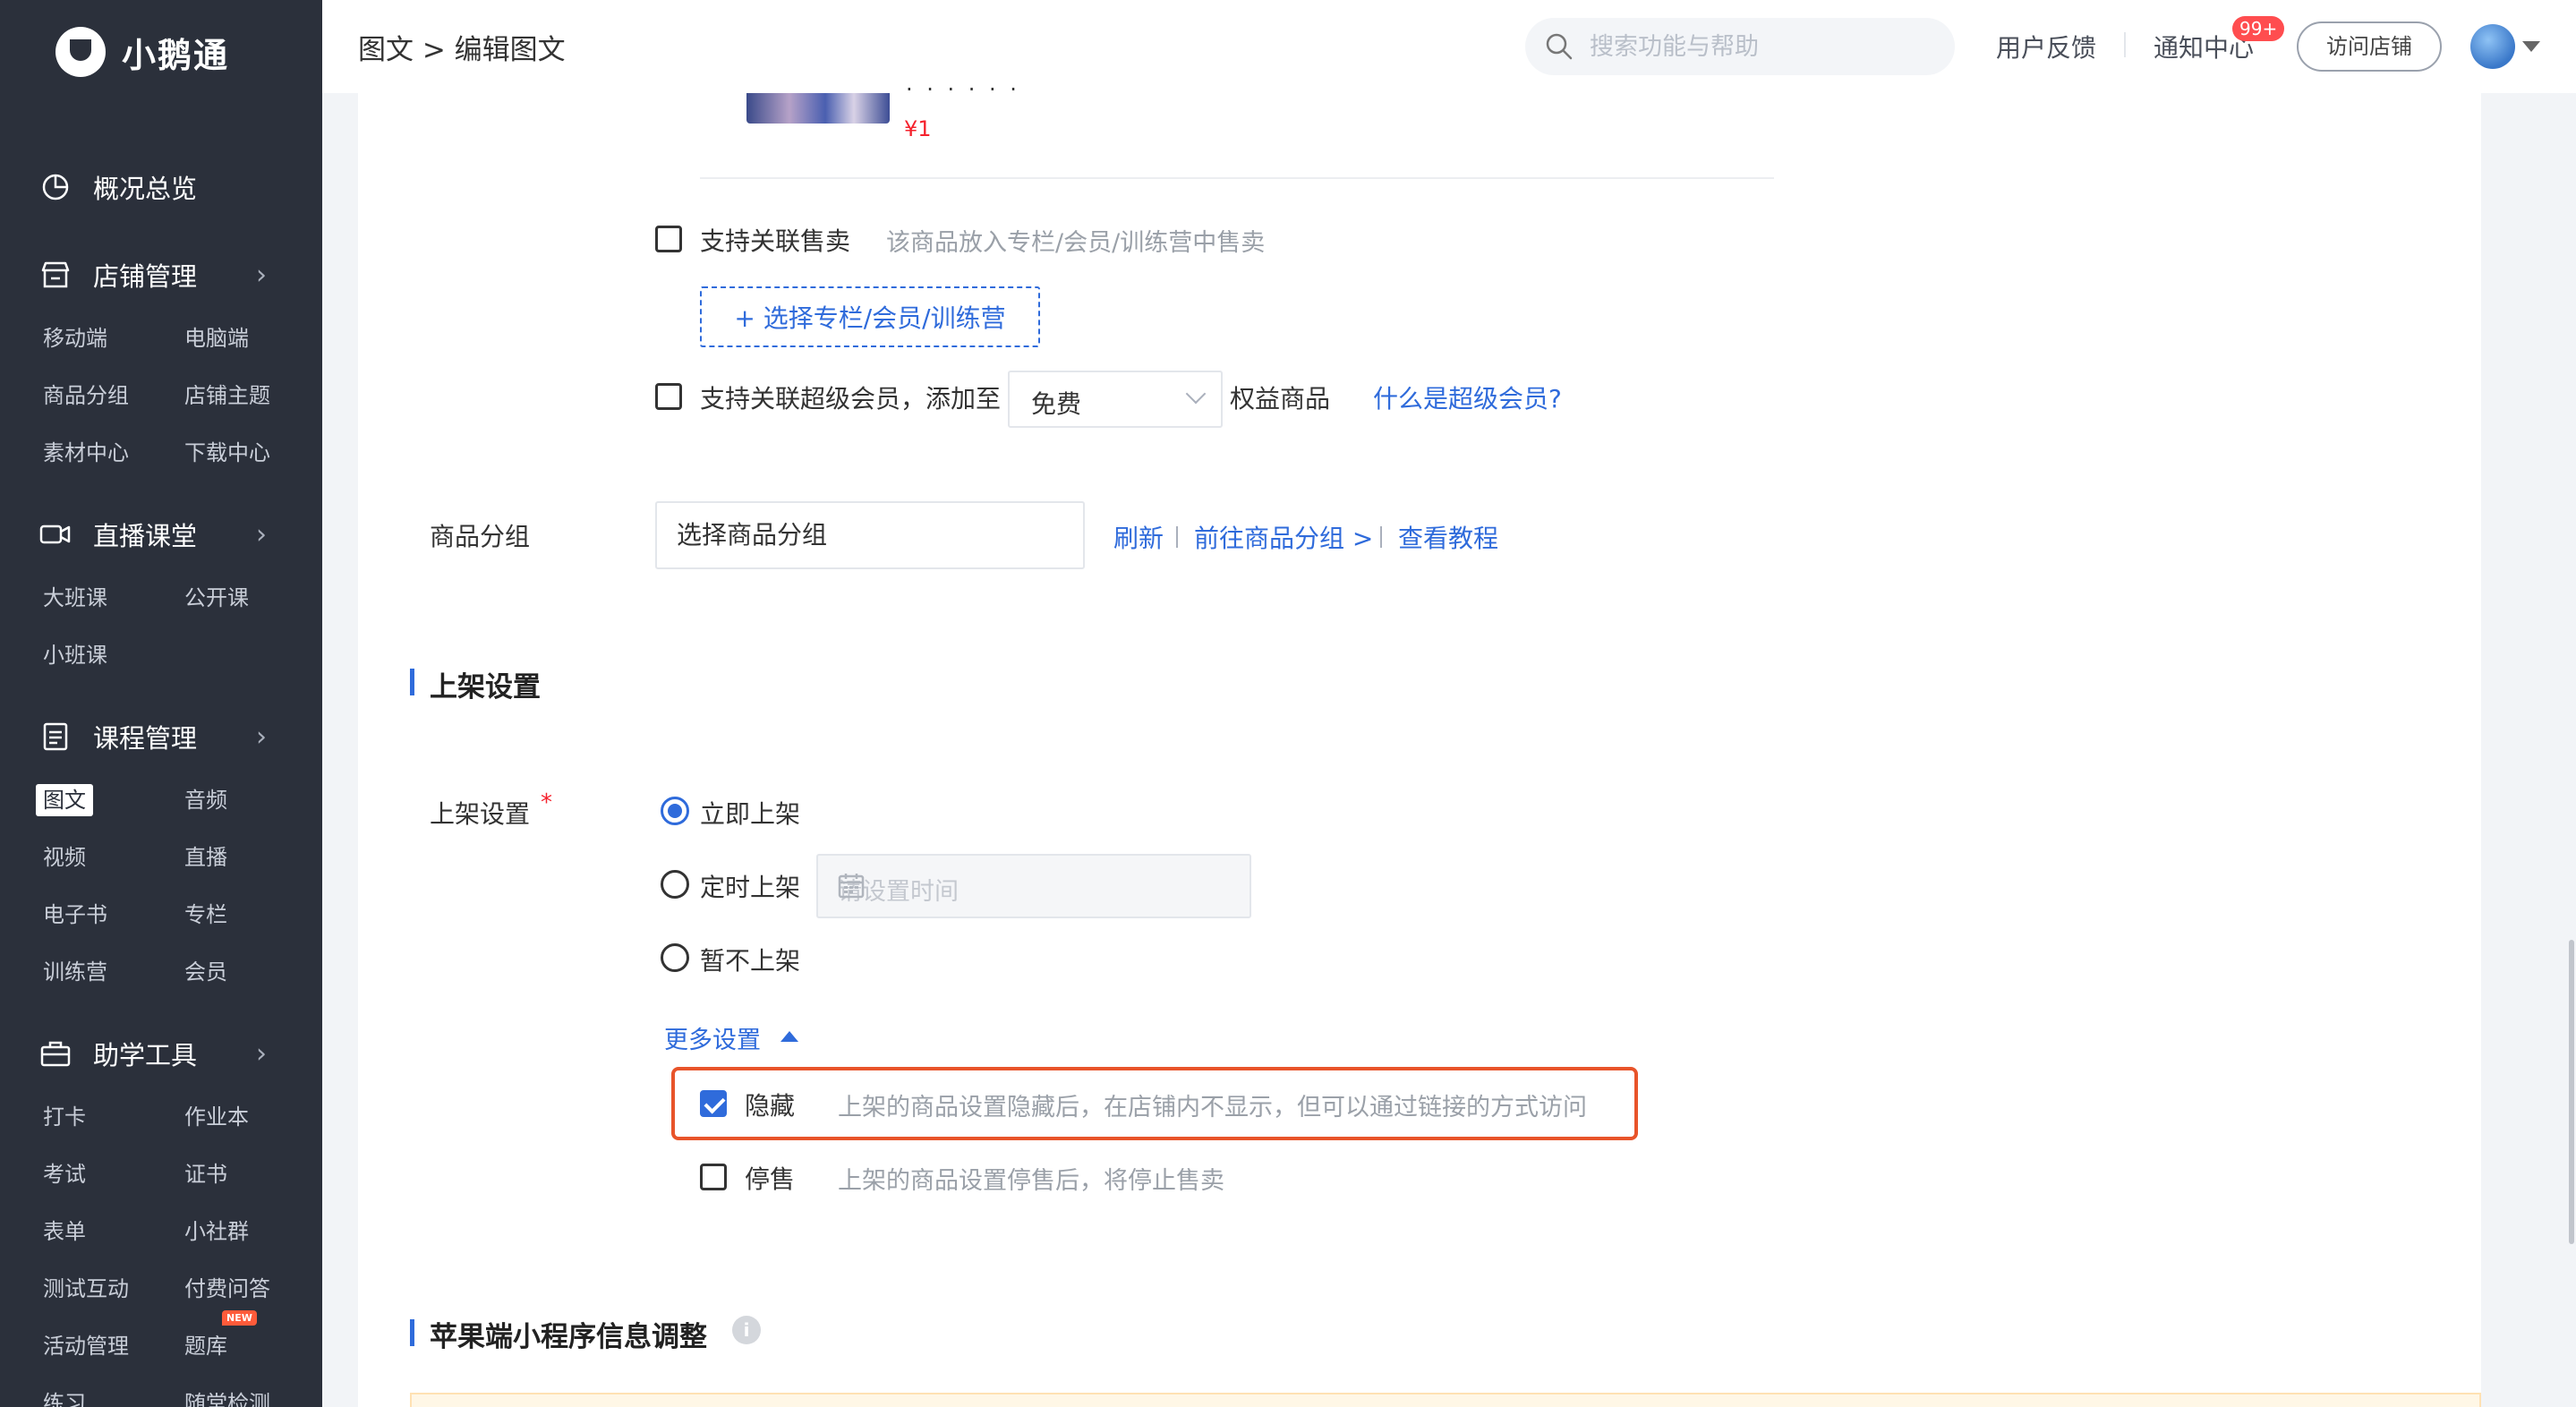 The image size is (2576, 1407). I want to click on sidebar-item-form: 表单, so click(64, 1231).